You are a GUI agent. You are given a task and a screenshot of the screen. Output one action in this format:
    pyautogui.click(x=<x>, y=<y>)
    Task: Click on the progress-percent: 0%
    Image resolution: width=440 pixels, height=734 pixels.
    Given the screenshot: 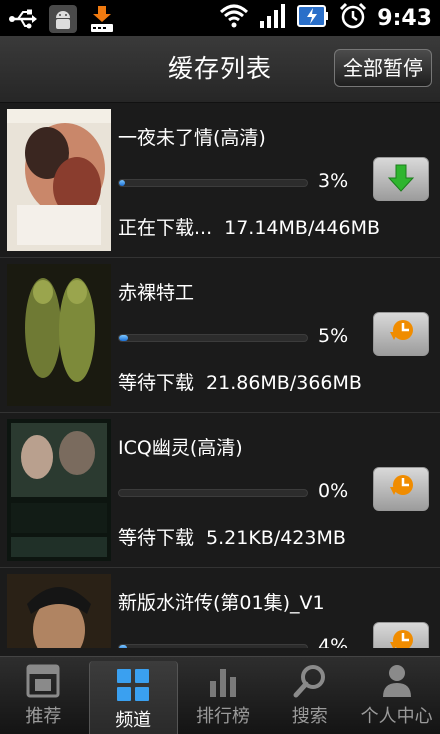 What is the action you would take?
    pyautogui.click(x=333, y=491)
    